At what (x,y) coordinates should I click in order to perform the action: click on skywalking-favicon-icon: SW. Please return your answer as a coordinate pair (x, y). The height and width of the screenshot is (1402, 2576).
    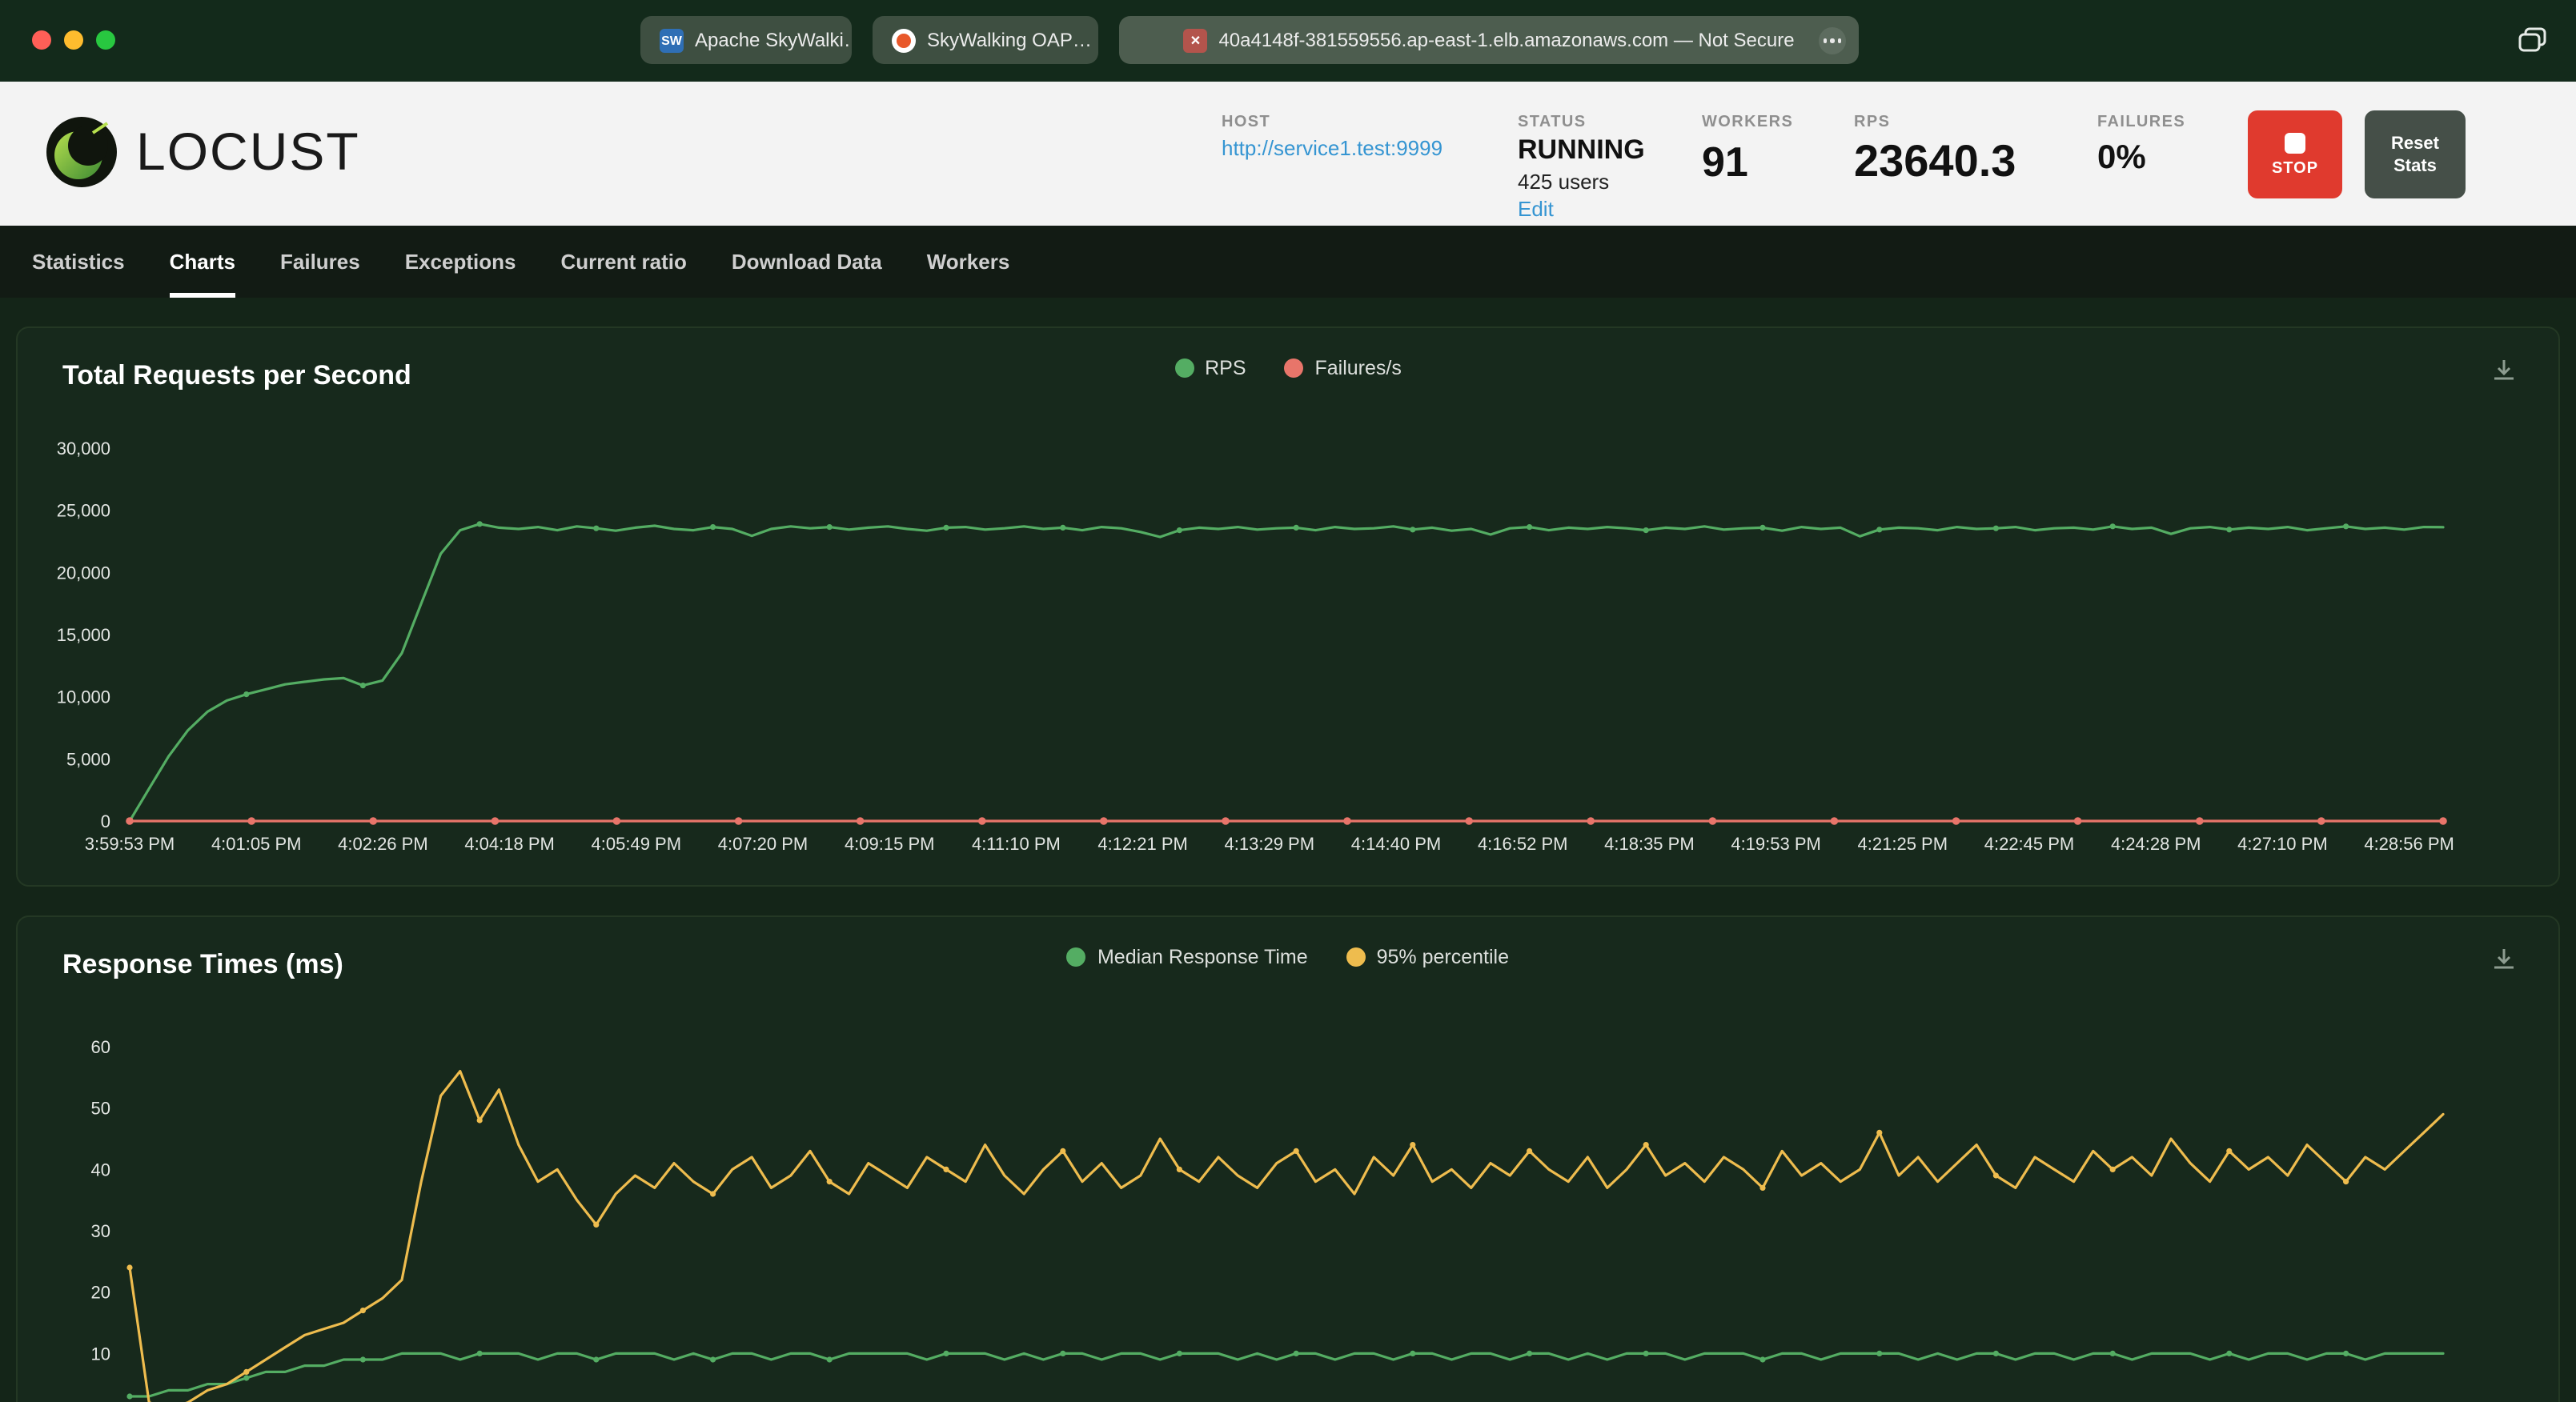
    Looking at the image, I should click on (672, 40).